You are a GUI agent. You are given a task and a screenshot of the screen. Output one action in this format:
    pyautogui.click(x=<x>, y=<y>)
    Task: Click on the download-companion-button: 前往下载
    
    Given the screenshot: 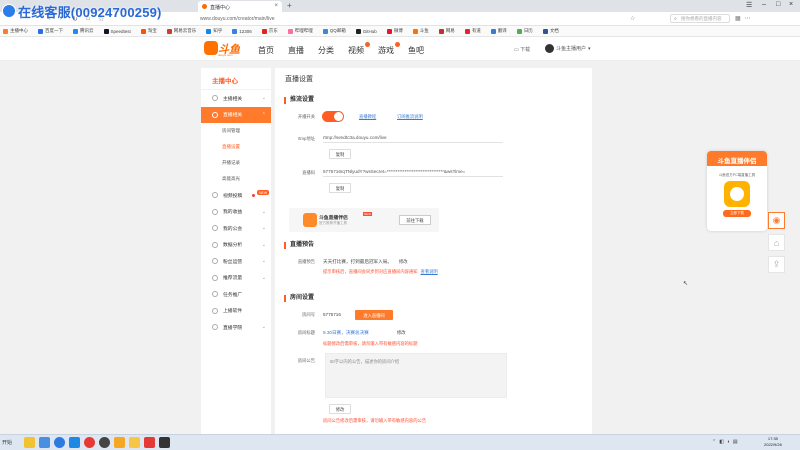 What is the action you would take?
    pyautogui.click(x=415, y=220)
    